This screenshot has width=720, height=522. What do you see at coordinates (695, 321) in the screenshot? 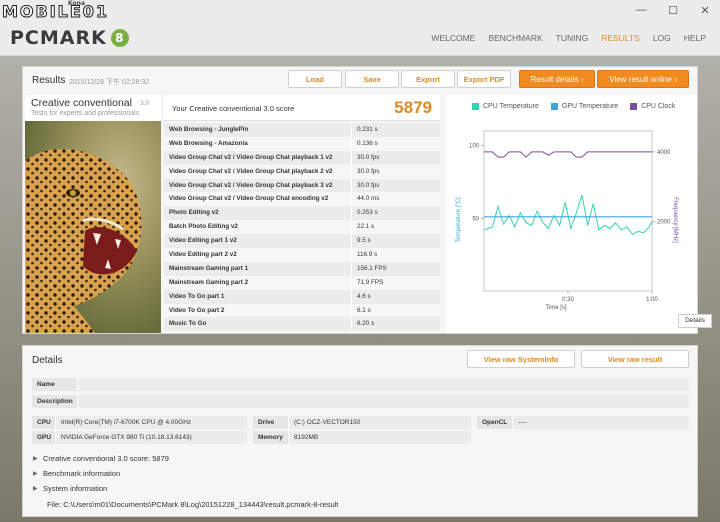
I see `chart-details-button: Details` at bounding box center [695, 321].